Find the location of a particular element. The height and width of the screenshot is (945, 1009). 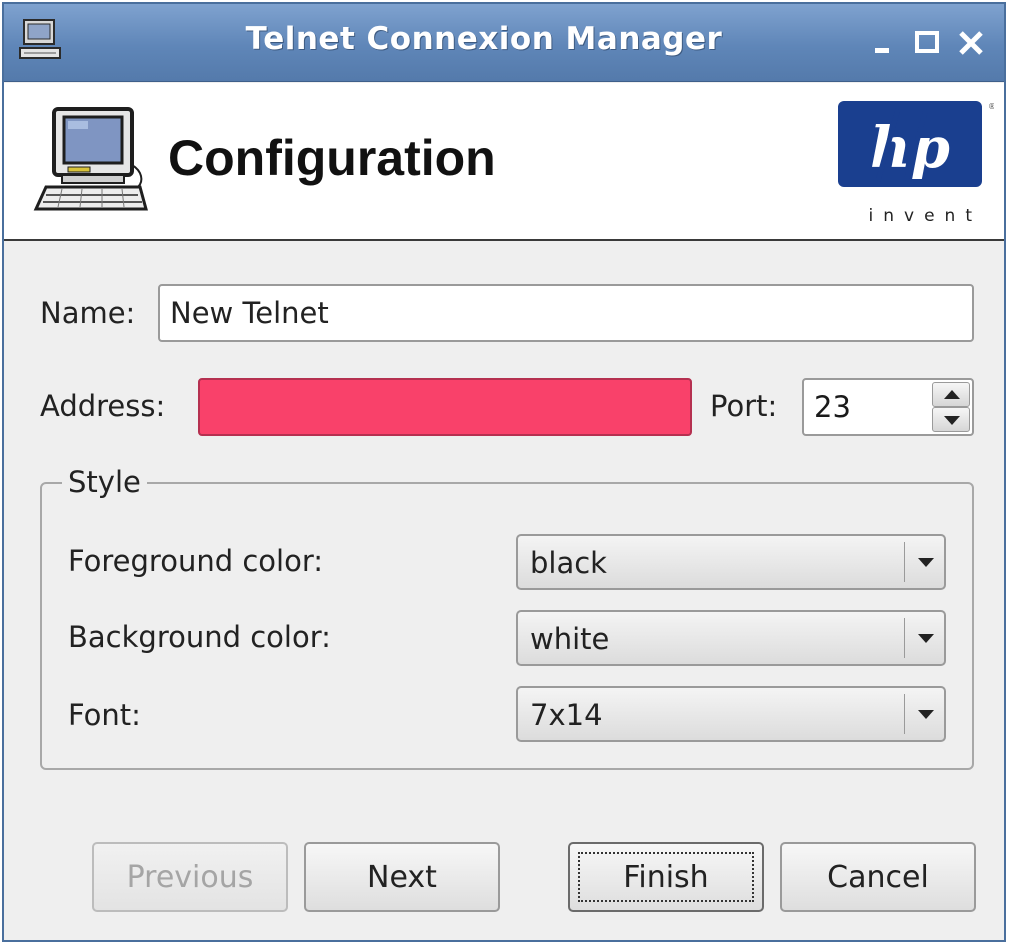

foreground-color-dropdown: black is located at coordinates (731, 562).